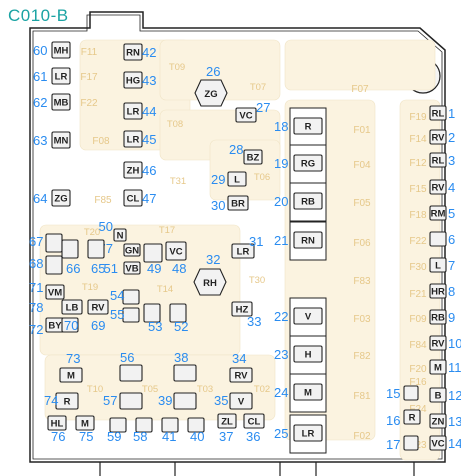  Describe the element at coordinates (133, 139) in the screenshot. I see `connector-45: LR` at that location.